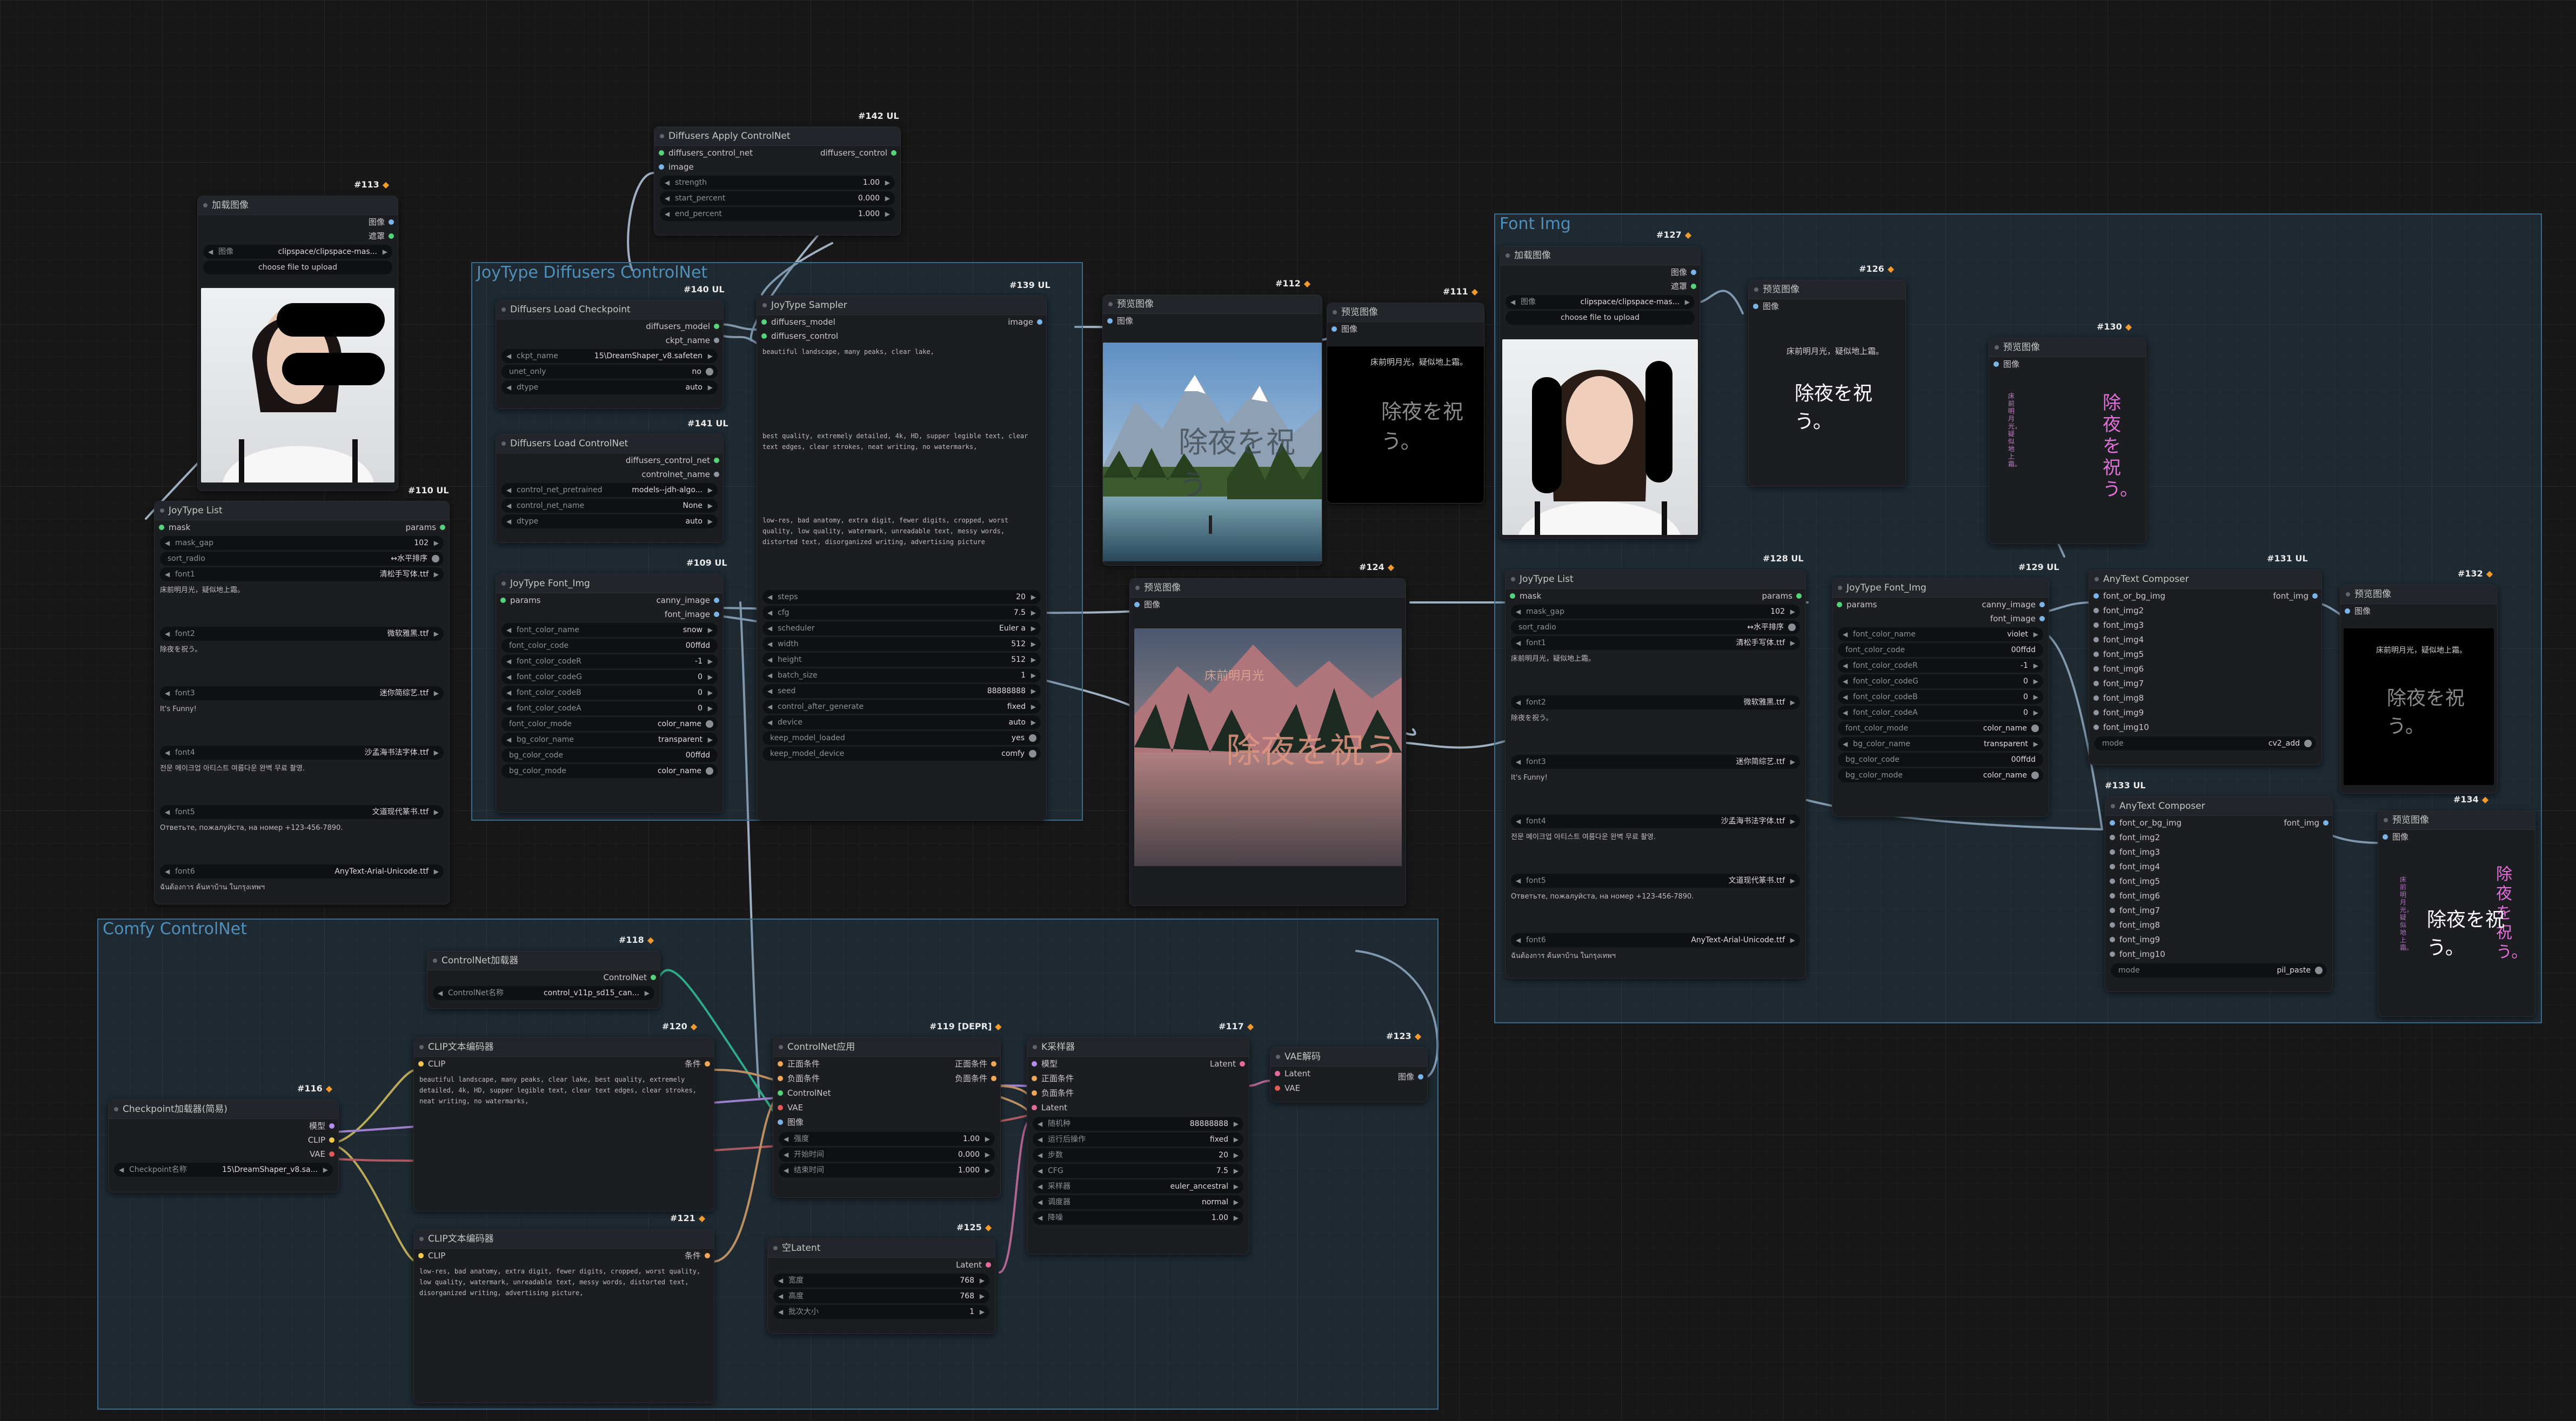 The width and height of the screenshot is (2576, 1421). Describe the element at coordinates (1138, 1139) in the screenshot. I see `control-after-generate-select: ◀ 运行后操作 fixed ▶` at that location.